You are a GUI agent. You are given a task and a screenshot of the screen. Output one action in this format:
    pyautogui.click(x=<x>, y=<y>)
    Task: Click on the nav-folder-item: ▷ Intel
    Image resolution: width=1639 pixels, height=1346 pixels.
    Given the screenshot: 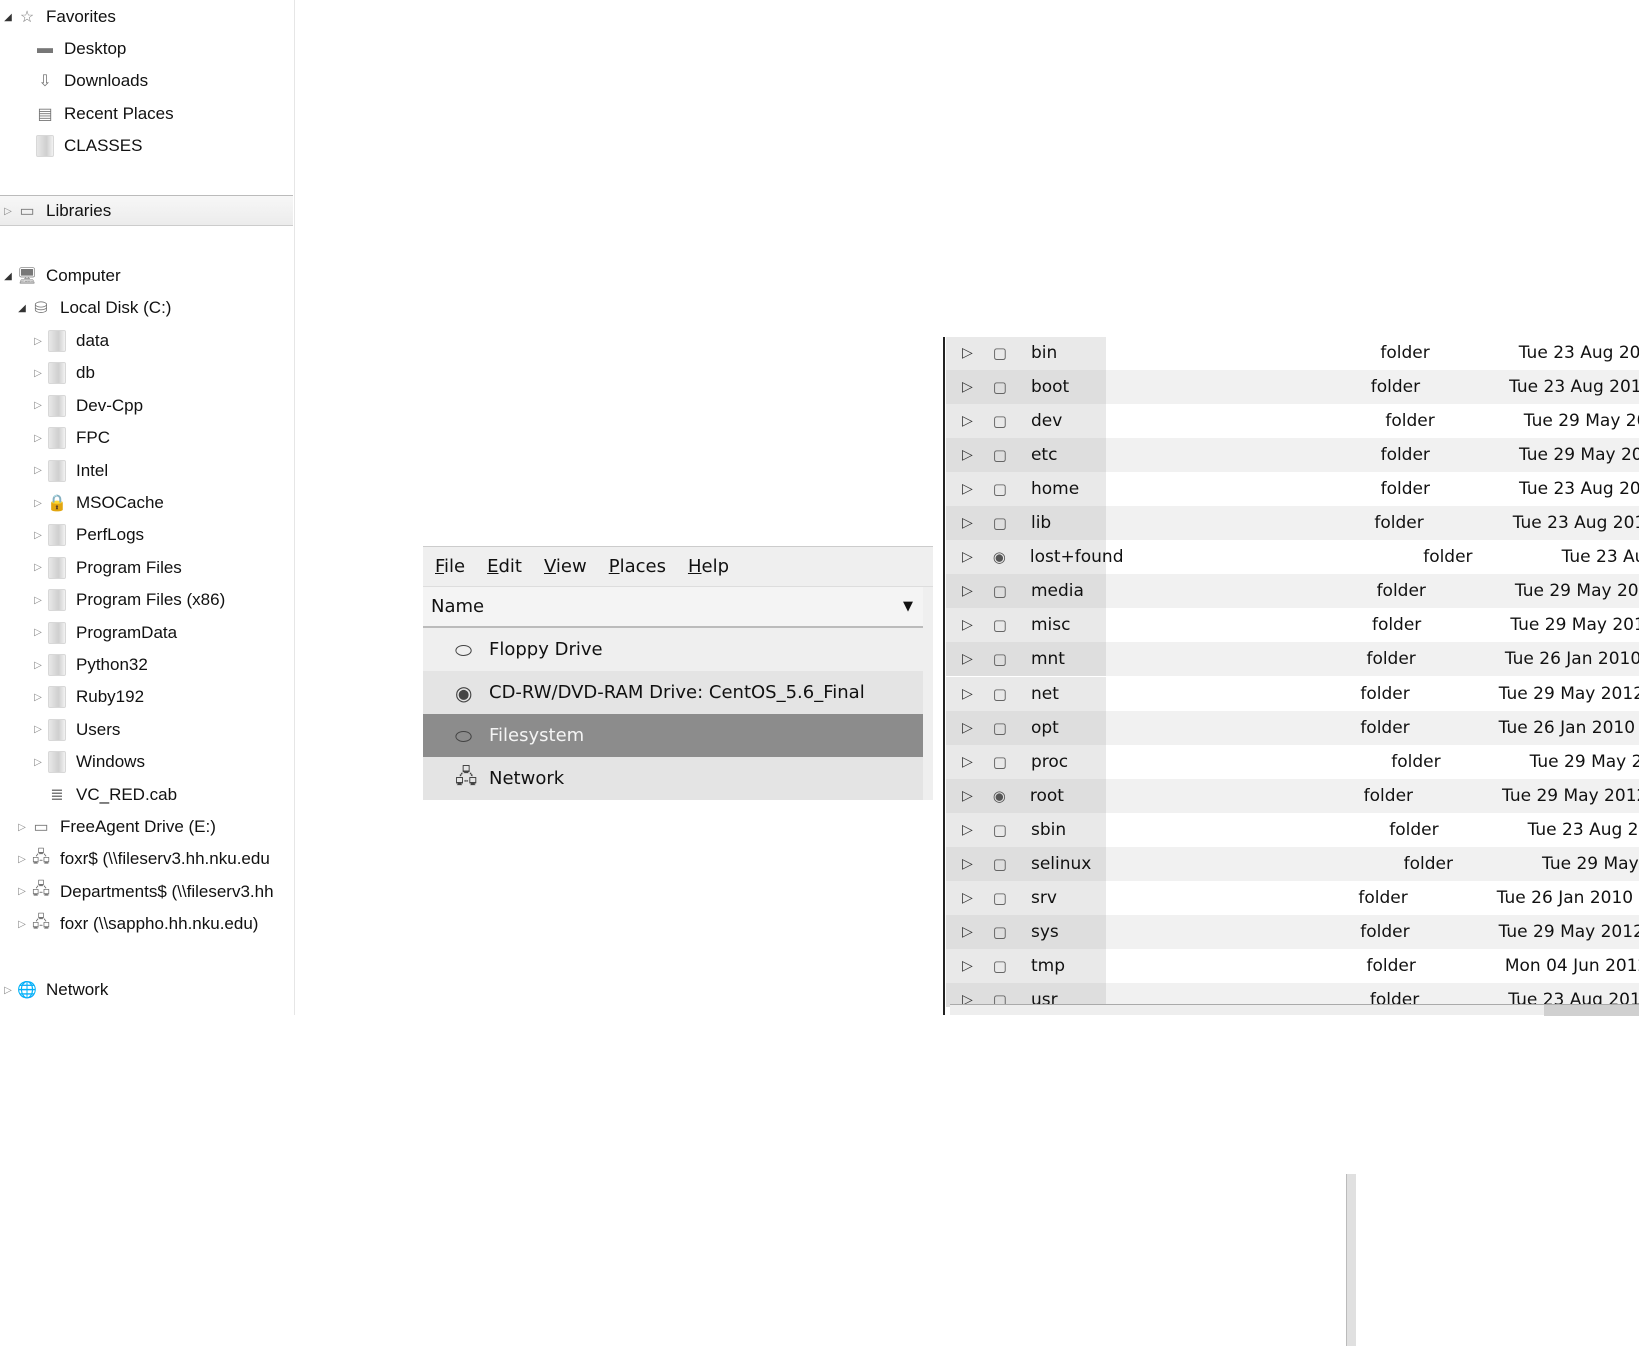 What is the action you would take?
    pyautogui.click(x=178, y=471)
    